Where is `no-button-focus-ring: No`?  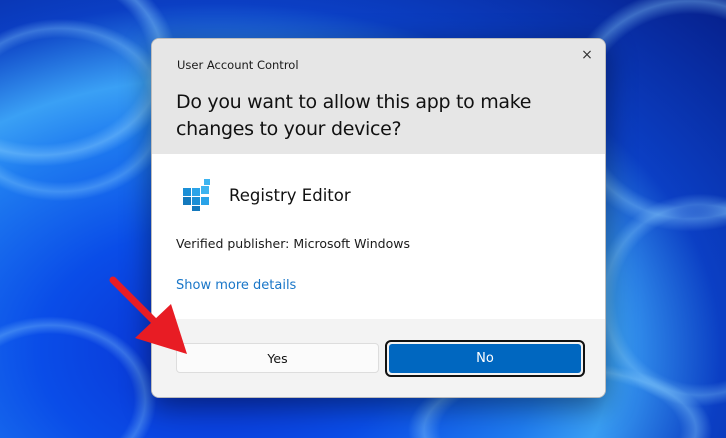
no-button-focus-ring: No is located at coordinates (485, 358).